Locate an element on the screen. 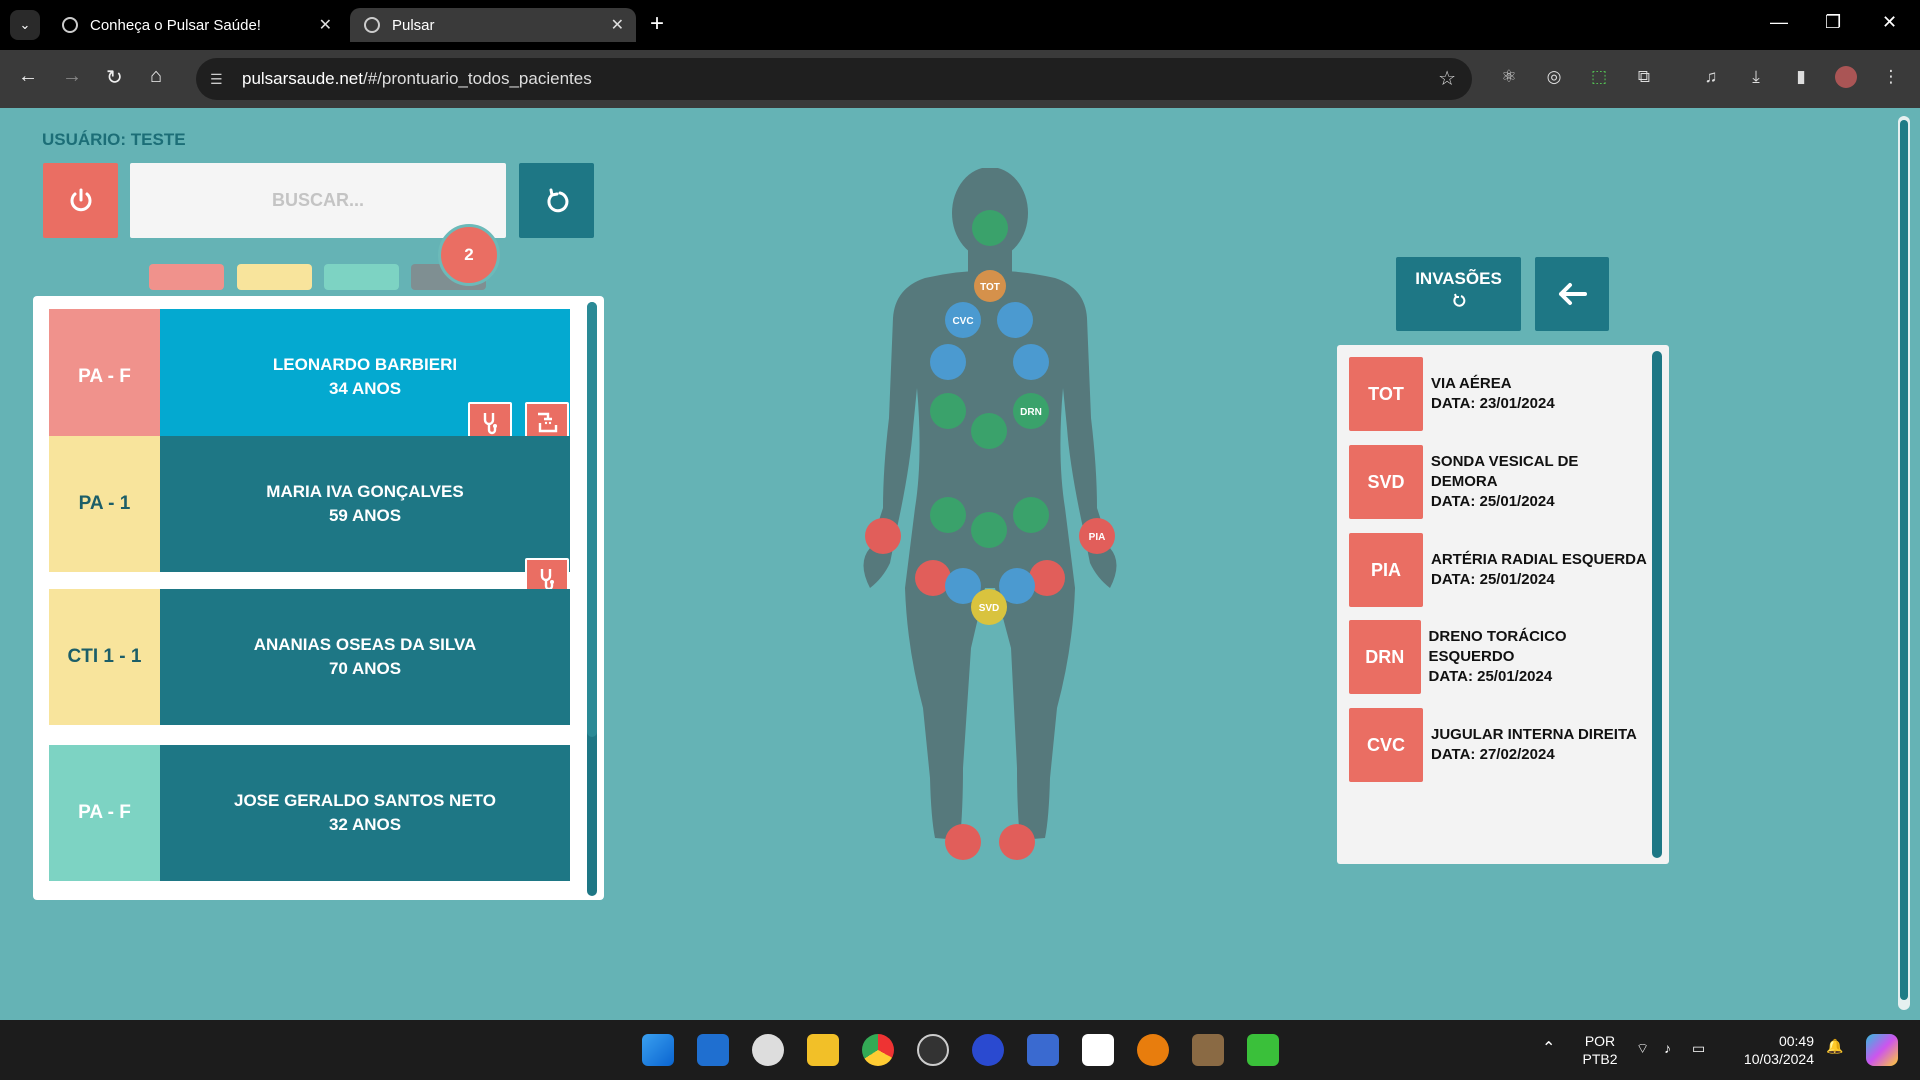 The image size is (1920, 1080). marker-chest-center is located at coordinates (989, 431).